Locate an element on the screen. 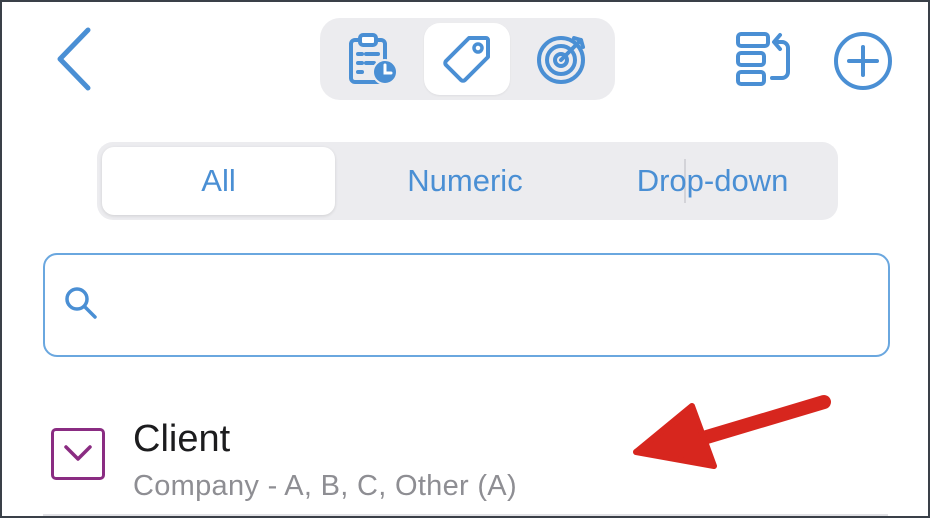 This screenshot has width=930, height=518. target-icon is located at coordinates (561, 60).